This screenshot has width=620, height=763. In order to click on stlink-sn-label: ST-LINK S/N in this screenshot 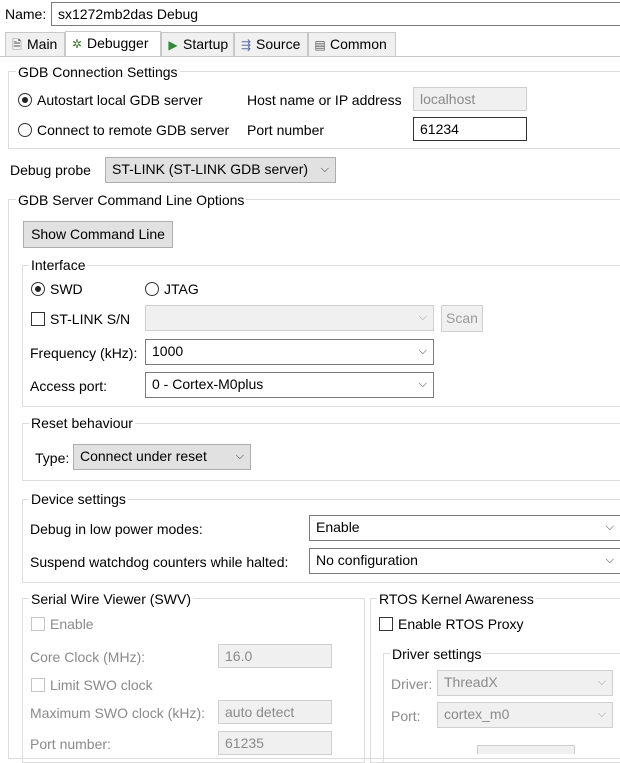, I will do `click(90, 319)`.